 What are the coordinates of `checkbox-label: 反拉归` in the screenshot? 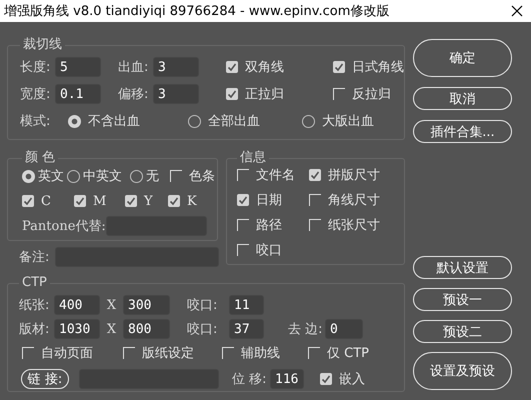 It's located at (371, 94).